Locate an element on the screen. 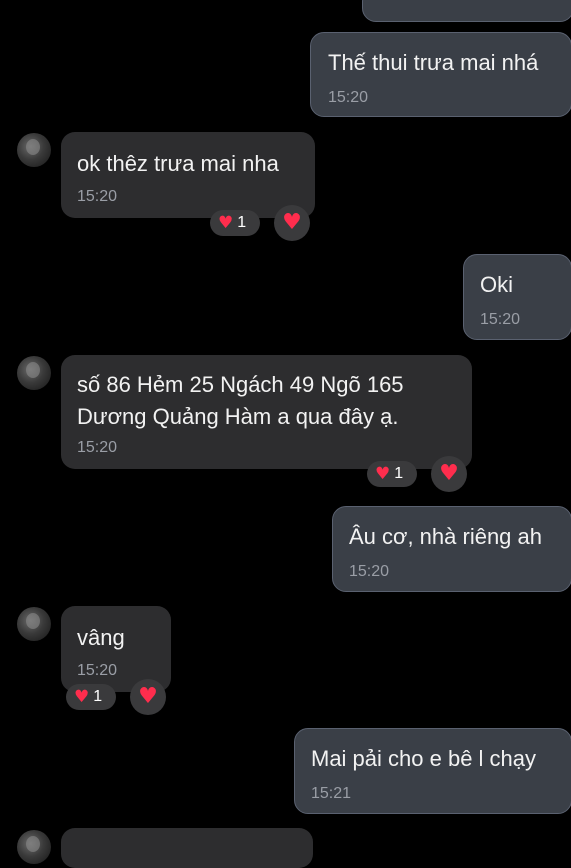 This screenshot has width=571, height=868. incoming-message-bubble: vâng 15:20 is located at coordinates (116, 649).